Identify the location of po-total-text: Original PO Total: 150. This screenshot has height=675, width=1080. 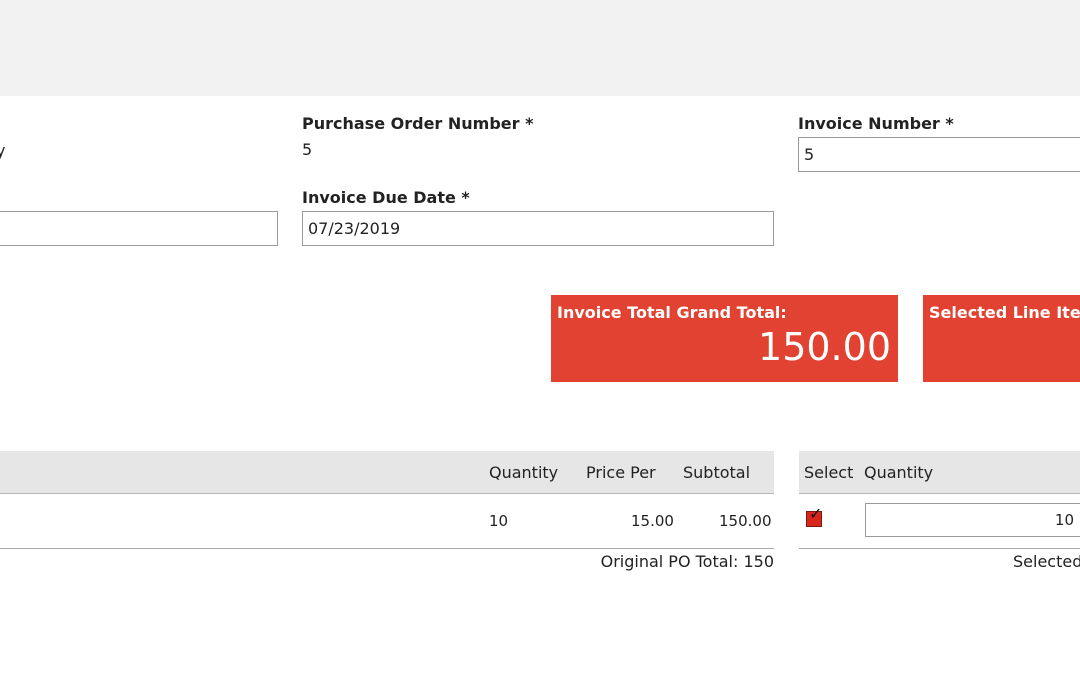
(687, 561).